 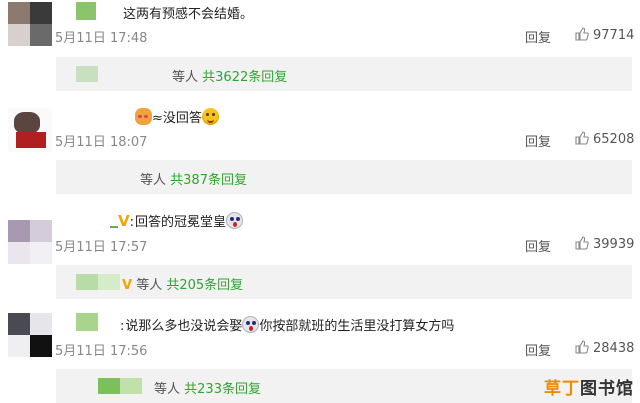 I want to click on like-count: 65208, so click(x=614, y=139).